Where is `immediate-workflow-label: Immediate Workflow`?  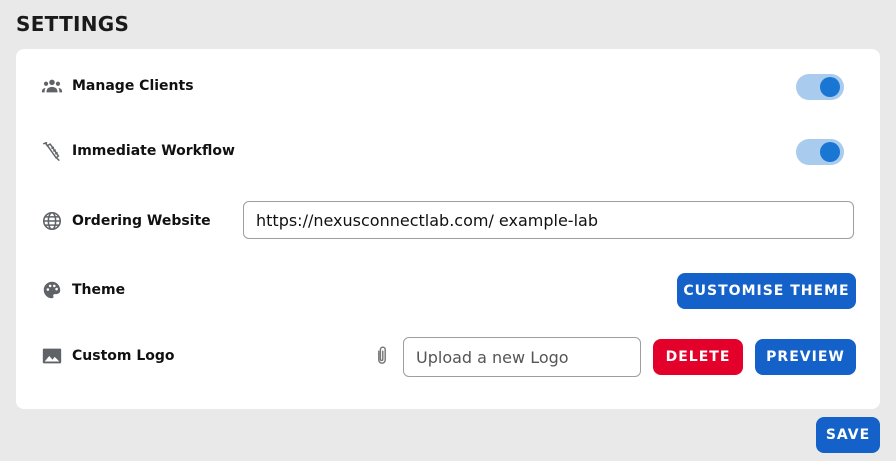
immediate-workflow-label: Immediate Workflow is located at coordinates (153, 151).